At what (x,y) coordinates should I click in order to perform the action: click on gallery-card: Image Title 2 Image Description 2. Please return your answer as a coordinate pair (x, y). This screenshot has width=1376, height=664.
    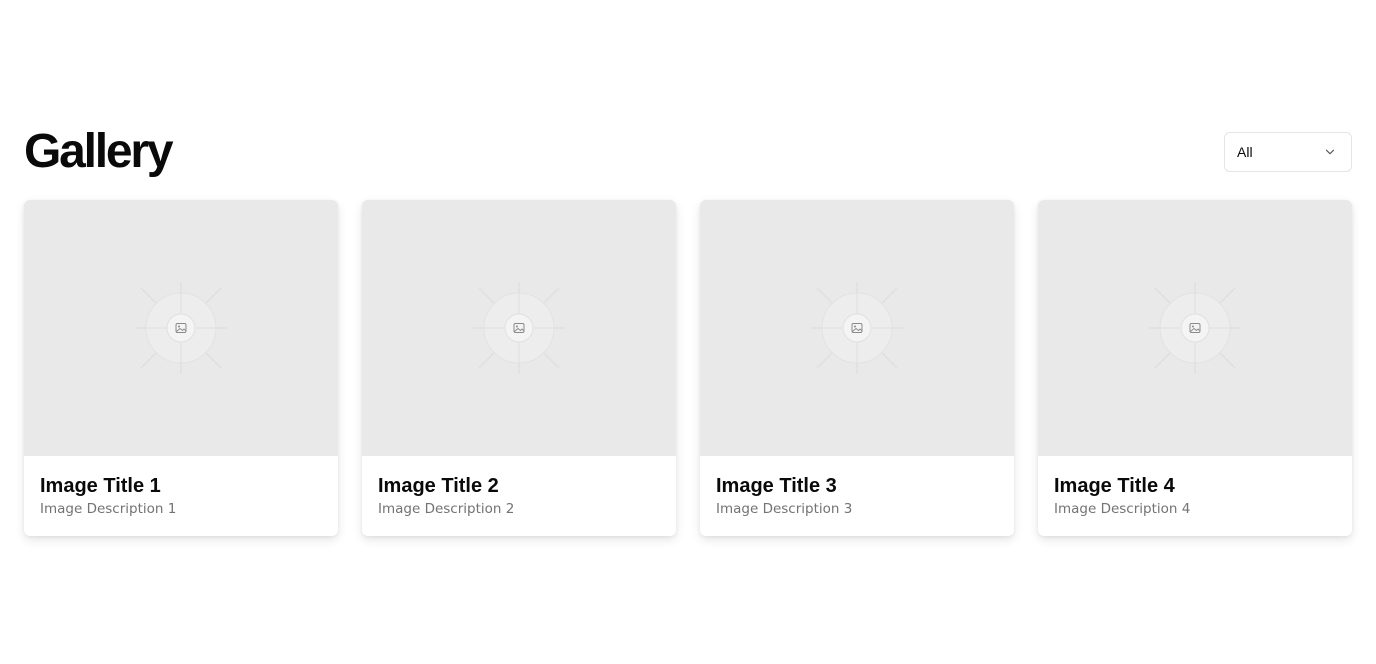
    Looking at the image, I should click on (519, 368).